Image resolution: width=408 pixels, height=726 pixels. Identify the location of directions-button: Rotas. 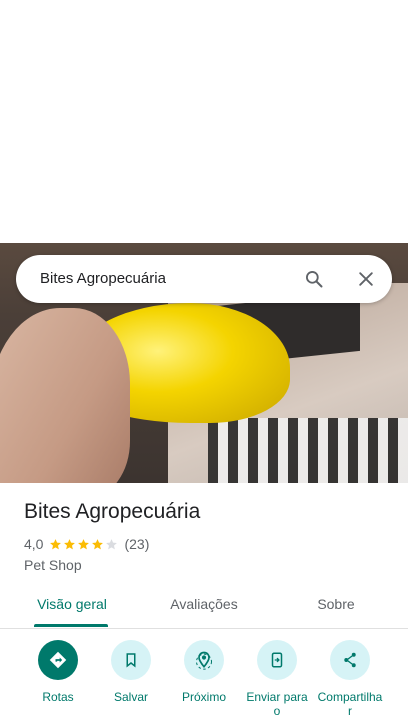
(58, 672).